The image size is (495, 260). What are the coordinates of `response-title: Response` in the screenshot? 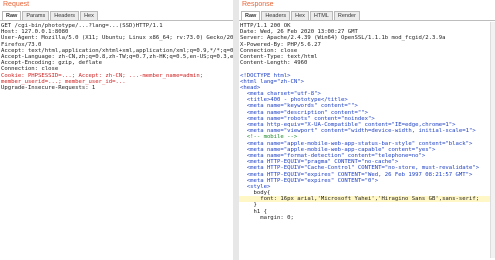 It's located at (258, 4).